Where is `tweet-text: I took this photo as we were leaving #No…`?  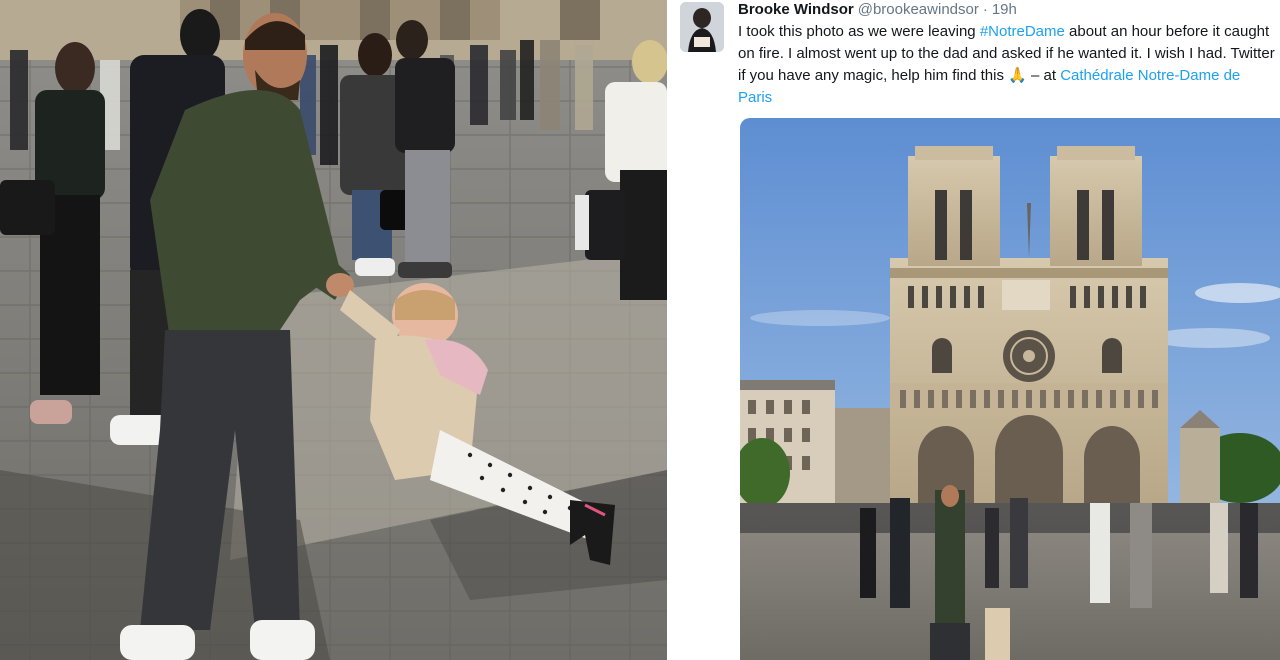
tweet-text: I took this photo as we were leaving #No… is located at coordinates (1008, 65).